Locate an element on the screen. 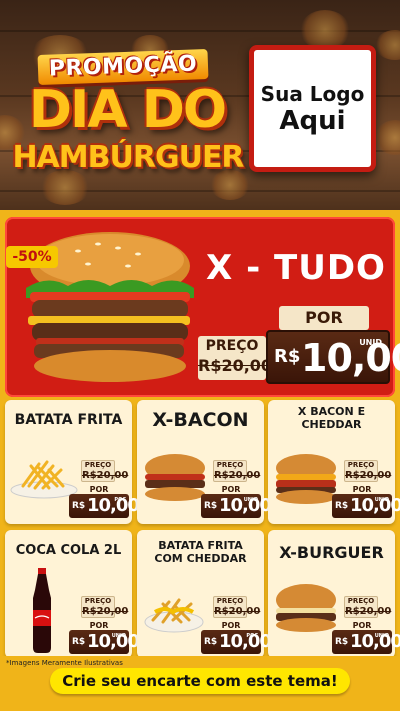 The height and width of the screenshot is (711, 400). featured-price: POR PREÇO R$20,00 R$ 10,00 UNID is located at coordinates (299, 346).